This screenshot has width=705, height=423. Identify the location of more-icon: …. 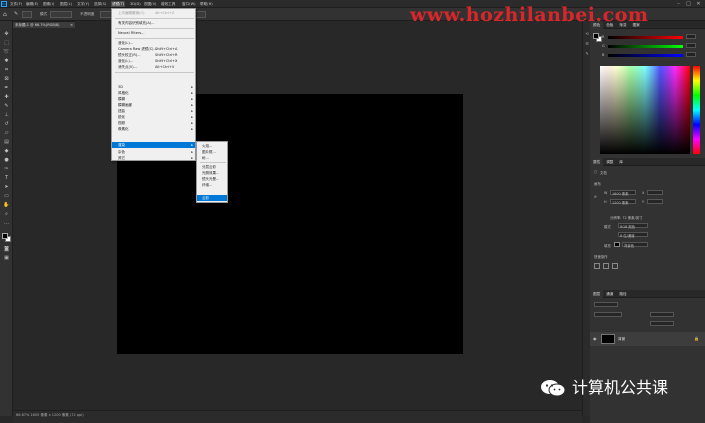
(6, 223).